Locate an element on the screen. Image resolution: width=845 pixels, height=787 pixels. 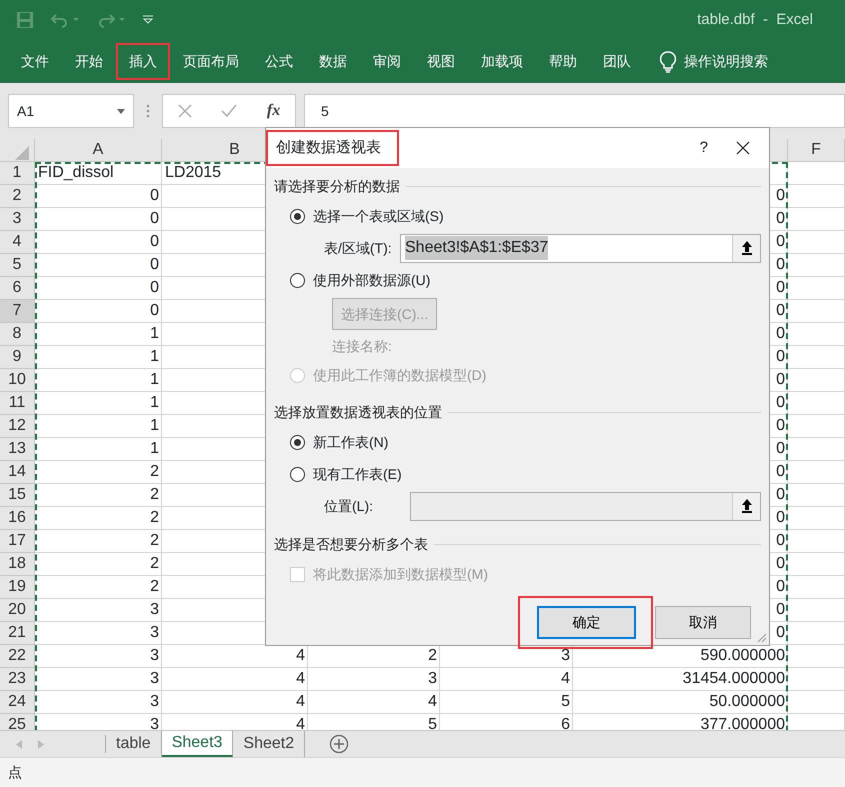
row-header: 21 is located at coordinates (17, 633).